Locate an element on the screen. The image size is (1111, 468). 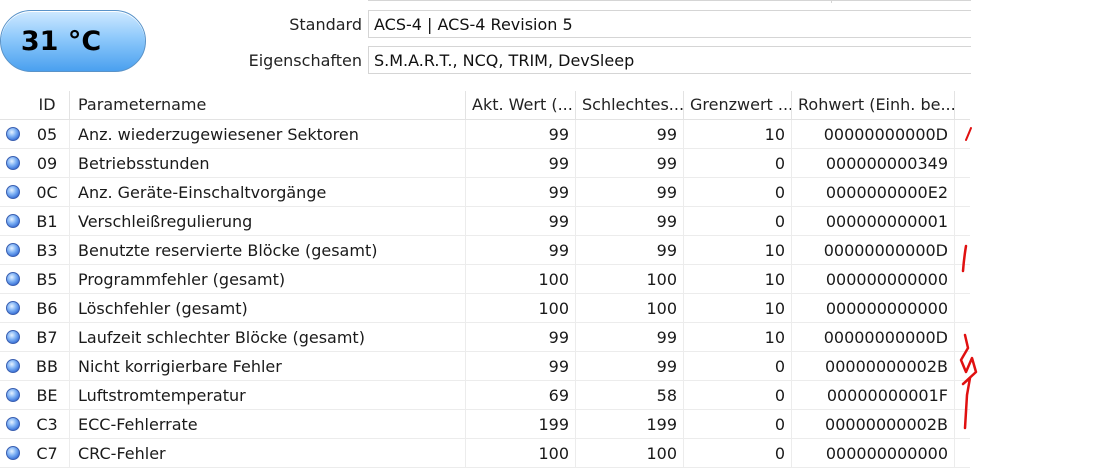
red-annotation-marks is located at coordinates (968, 278).